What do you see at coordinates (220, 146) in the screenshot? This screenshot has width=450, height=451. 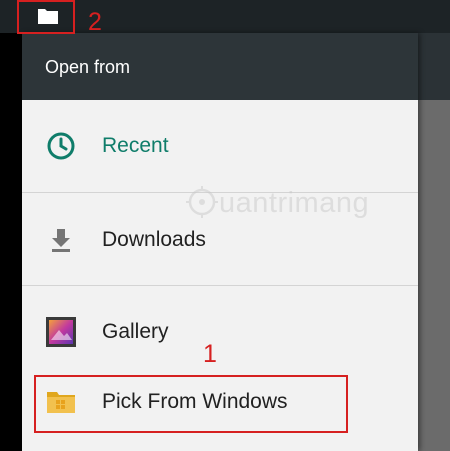 I see `drawer-item-recent: Recent` at bounding box center [220, 146].